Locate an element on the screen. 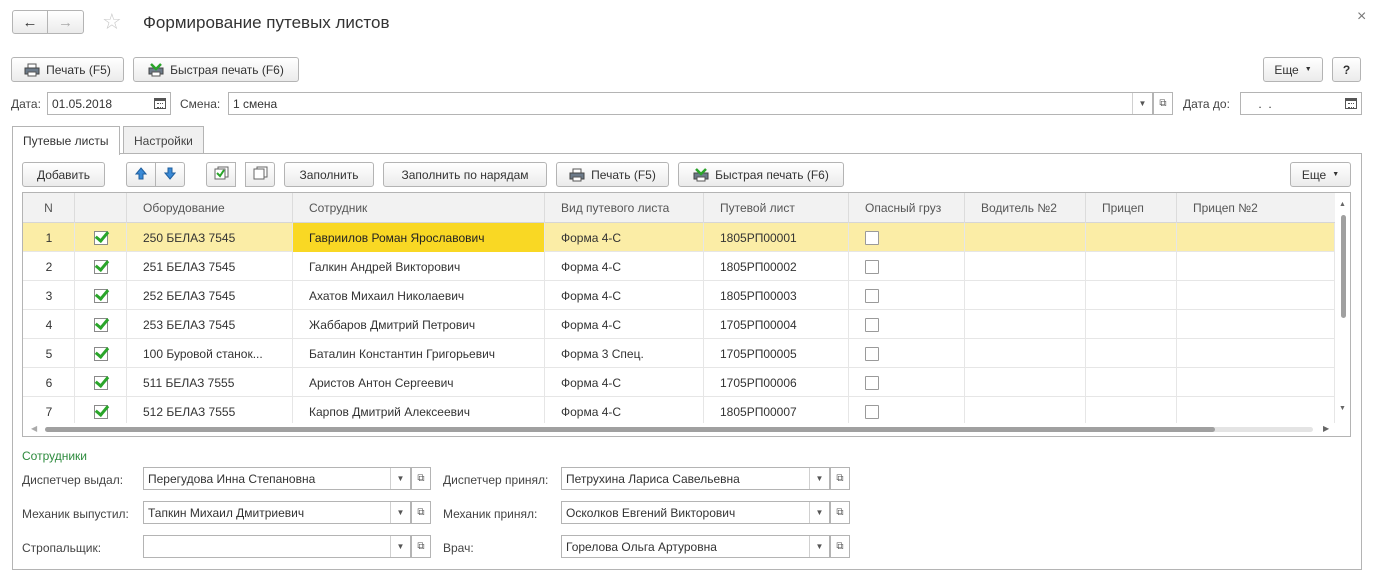  quick-print-button: Быстрая печать (F6) is located at coordinates (216, 69).